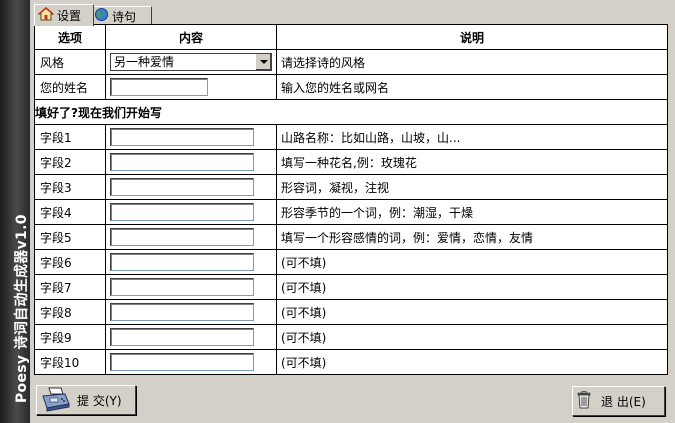  Describe the element at coordinates (70, 287) in the screenshot. I see `field-7-label: 字段7` at that location.